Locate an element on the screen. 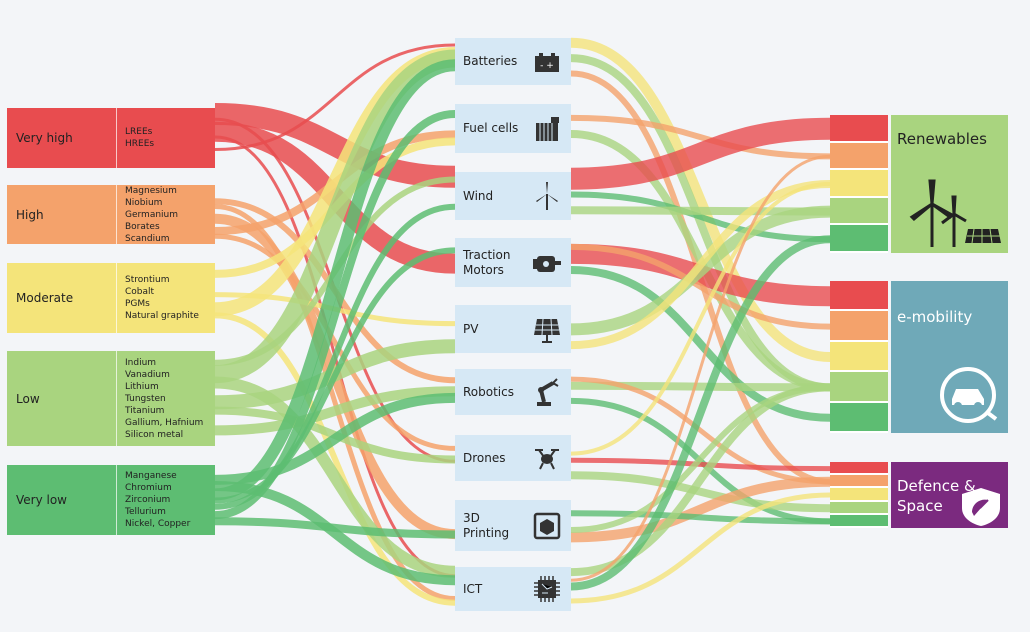  material-name: Manganese is located at coordinates (151, 476).